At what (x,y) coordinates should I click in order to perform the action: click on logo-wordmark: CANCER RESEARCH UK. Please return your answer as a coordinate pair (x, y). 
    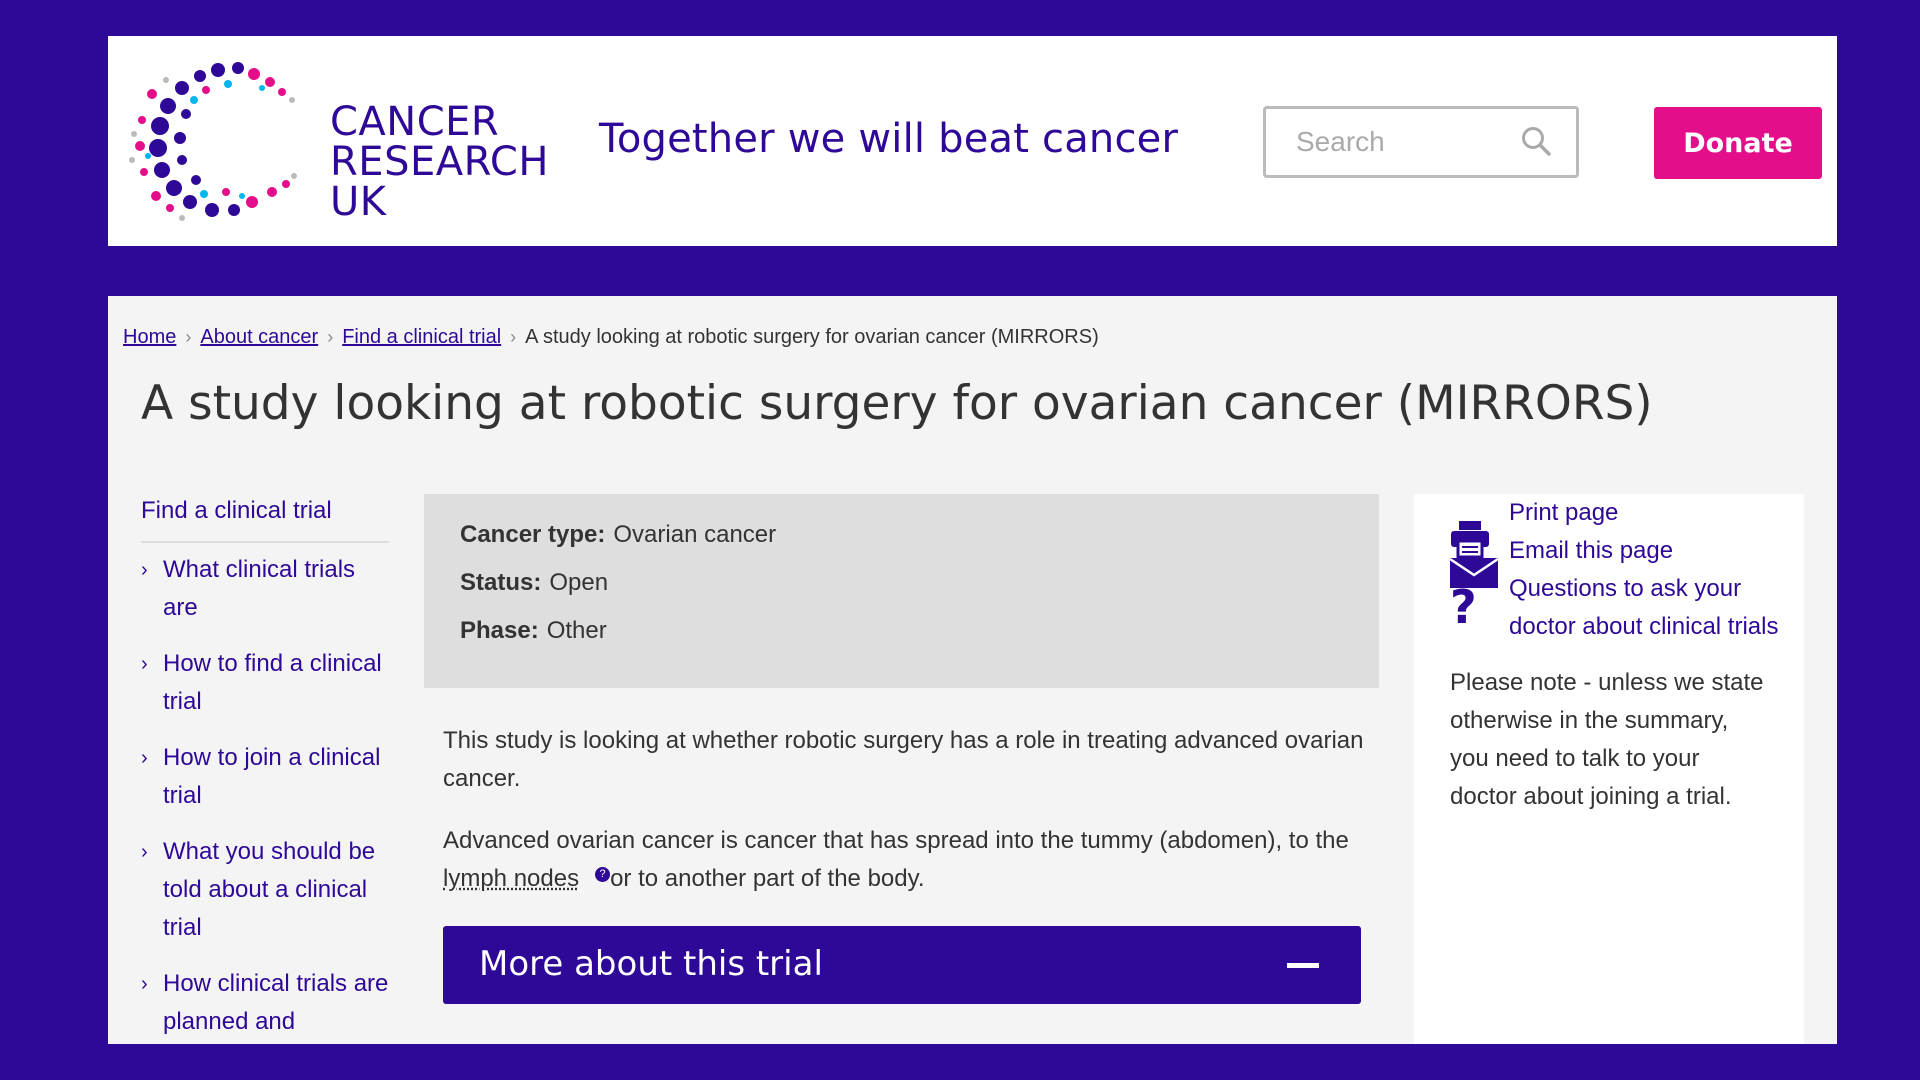
    Looking at the image, I should click on (439, 162).